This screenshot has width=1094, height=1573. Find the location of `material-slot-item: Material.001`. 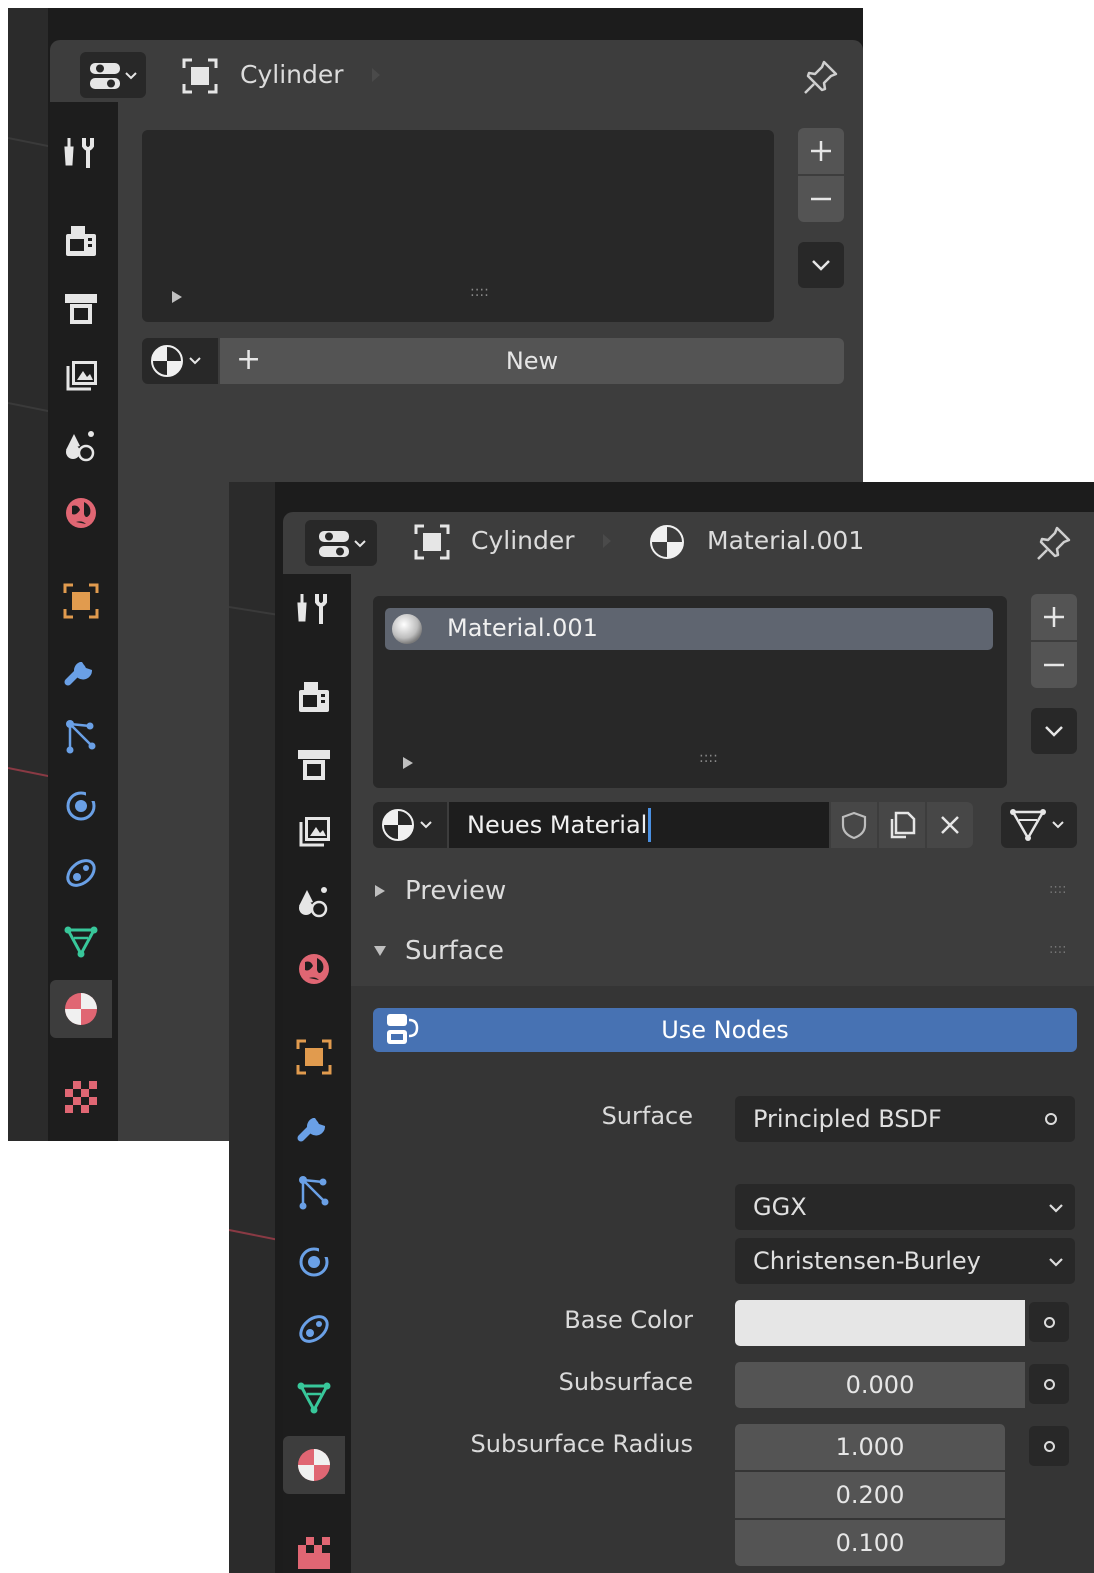

material-slot-item: Material.001 is located at coordinates (689, 629).